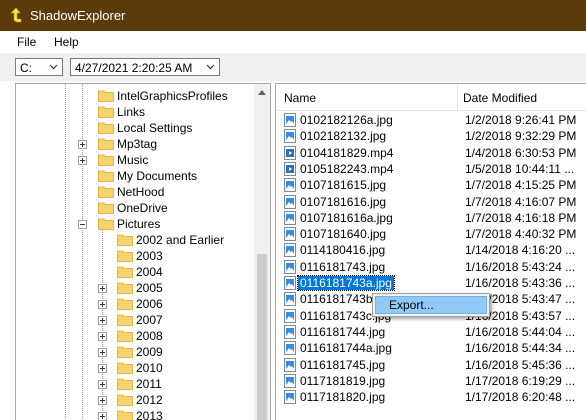  I want to click on tree-item: 2013, so click(134, 414).